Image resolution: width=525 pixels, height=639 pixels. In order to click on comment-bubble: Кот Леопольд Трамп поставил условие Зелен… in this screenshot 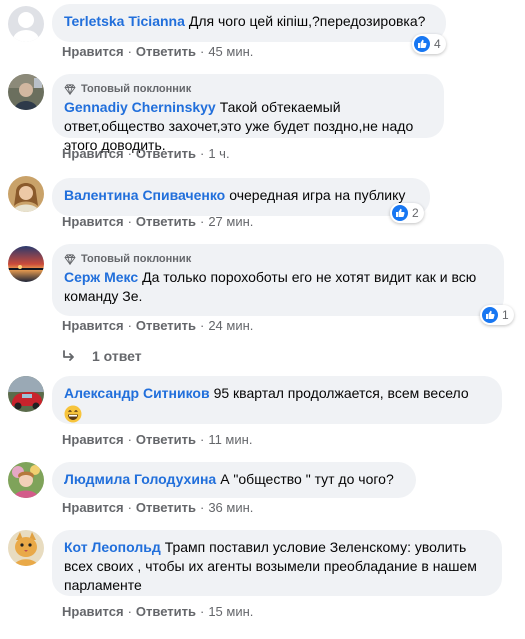, I will do `click(277, 563)`.